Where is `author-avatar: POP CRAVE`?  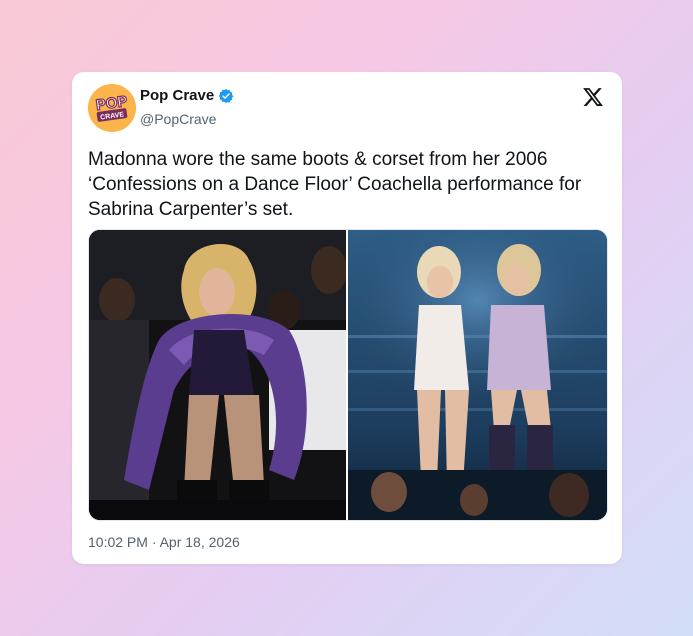
author-avatar: POP CRAVE is located at coordinates (112, 108).